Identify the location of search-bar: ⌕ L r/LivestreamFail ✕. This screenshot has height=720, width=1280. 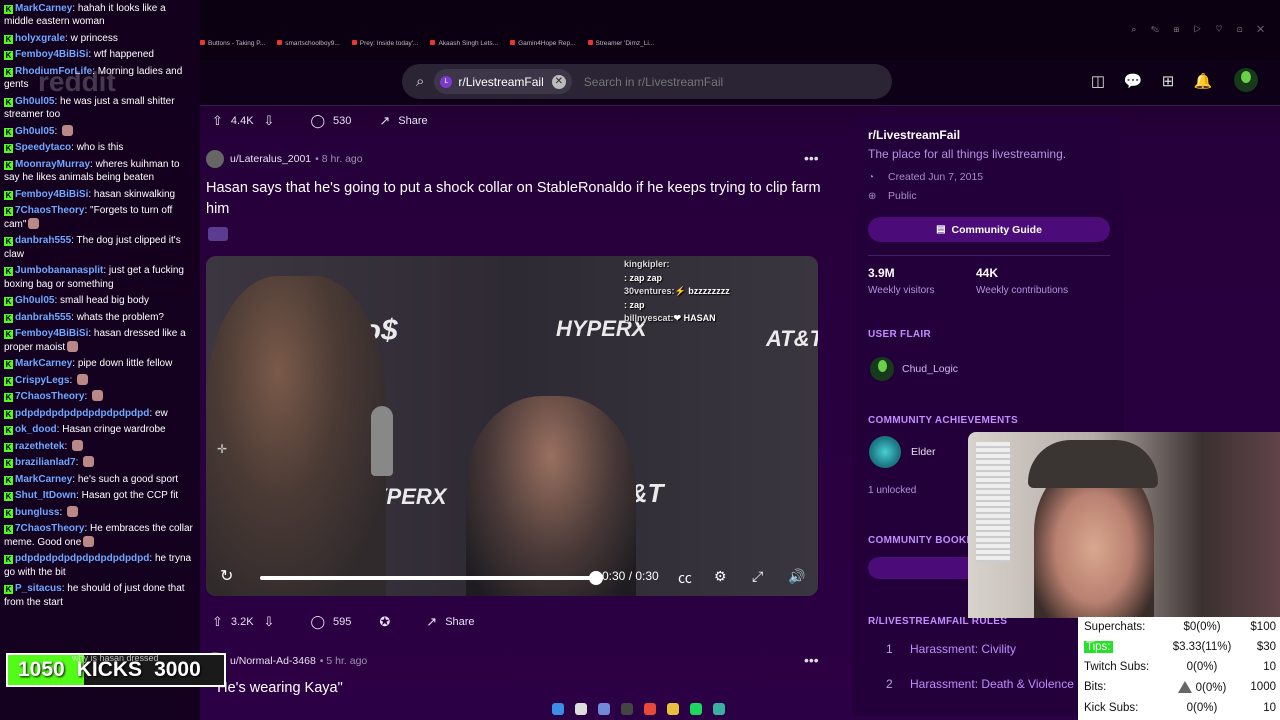
(647, 81).